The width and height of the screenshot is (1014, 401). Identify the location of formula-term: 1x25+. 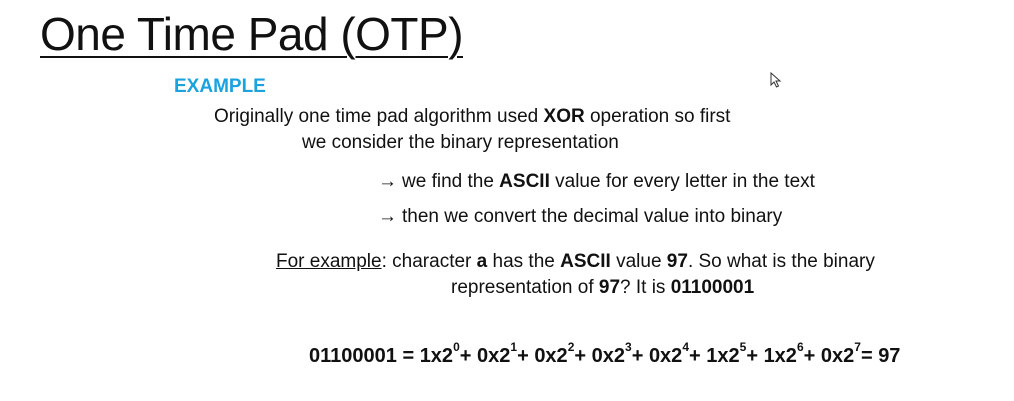
(735, 354).